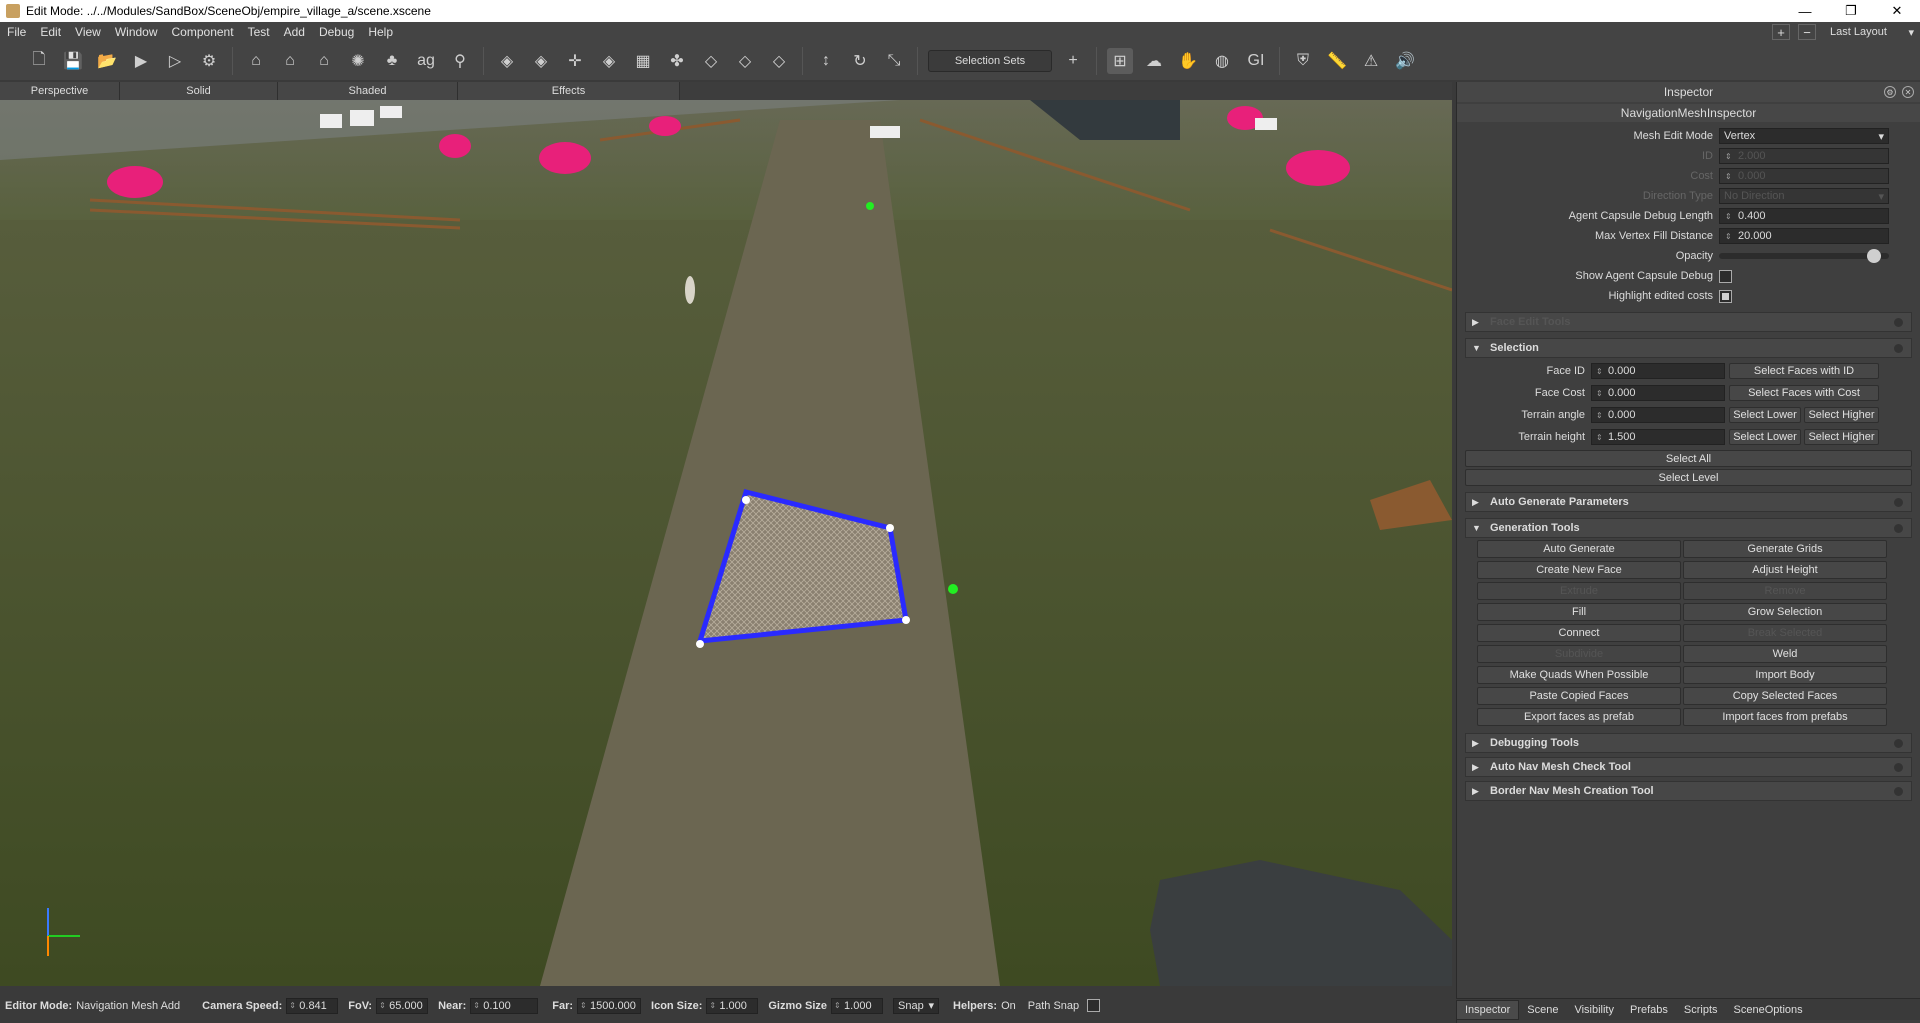  What do you see at coordinates (209, 61) in the screenshot?
I see `build-icon: ⚙` at bounding box center [209, 61].